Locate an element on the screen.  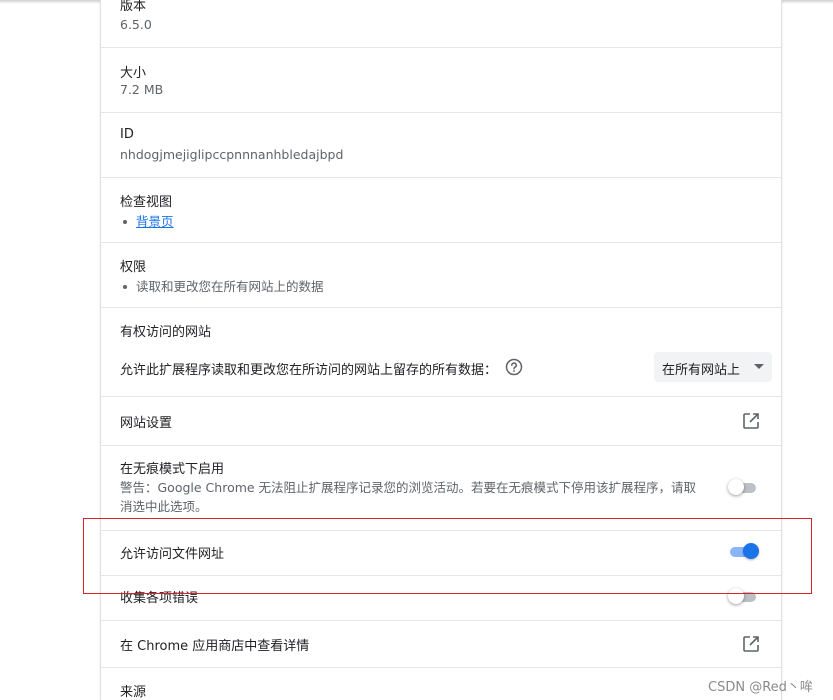
help-circle-icon is located at coordinates (514, 367).